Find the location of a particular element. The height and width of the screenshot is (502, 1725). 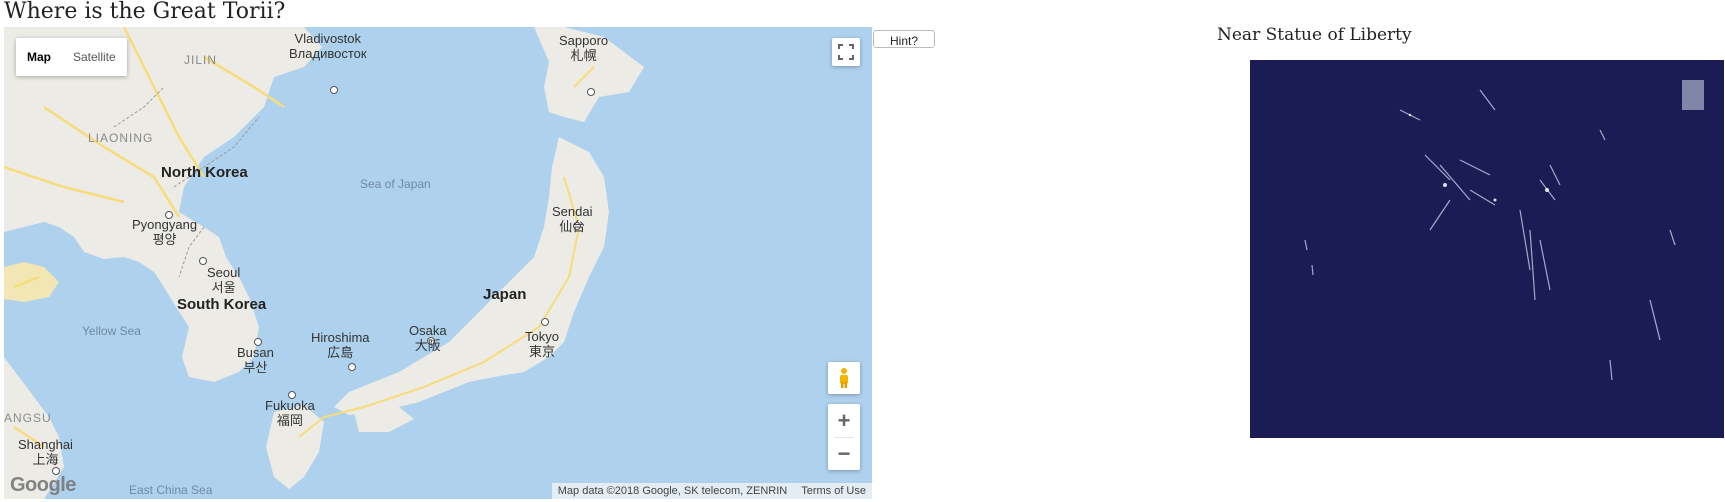

zoom-control: + − is located at coordinates (844, 437).